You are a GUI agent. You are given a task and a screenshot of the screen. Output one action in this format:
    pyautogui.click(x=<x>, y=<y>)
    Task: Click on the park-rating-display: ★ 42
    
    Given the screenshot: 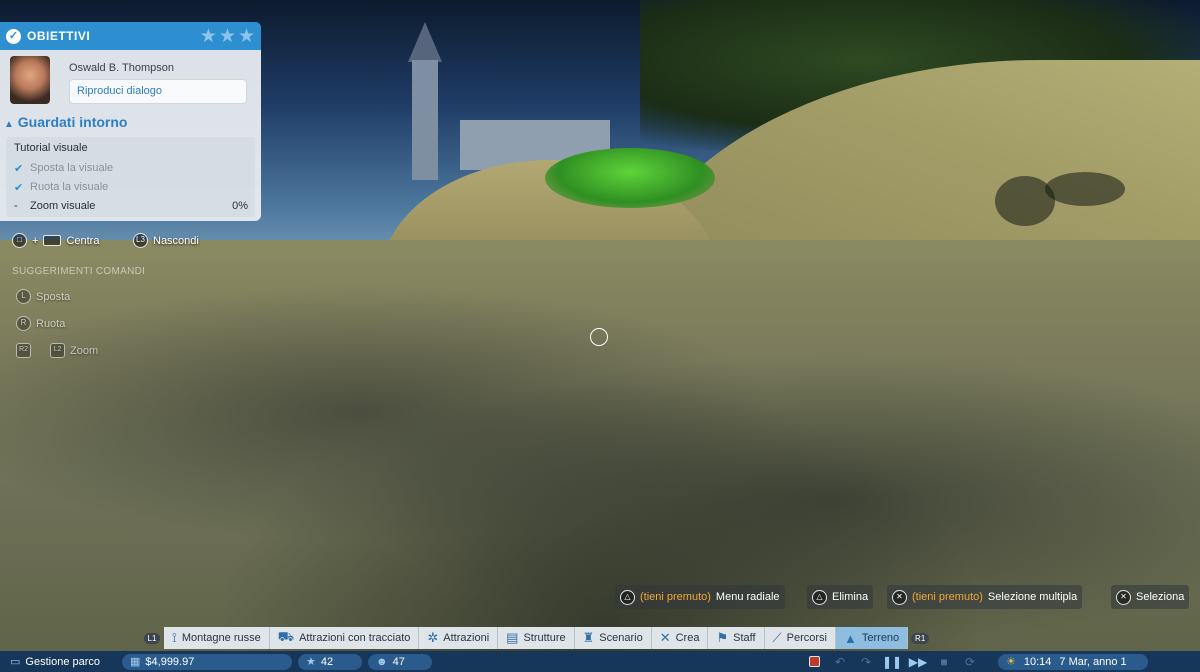 What is the action you would take?
    pyautogui.click(x=330, y=661)
    